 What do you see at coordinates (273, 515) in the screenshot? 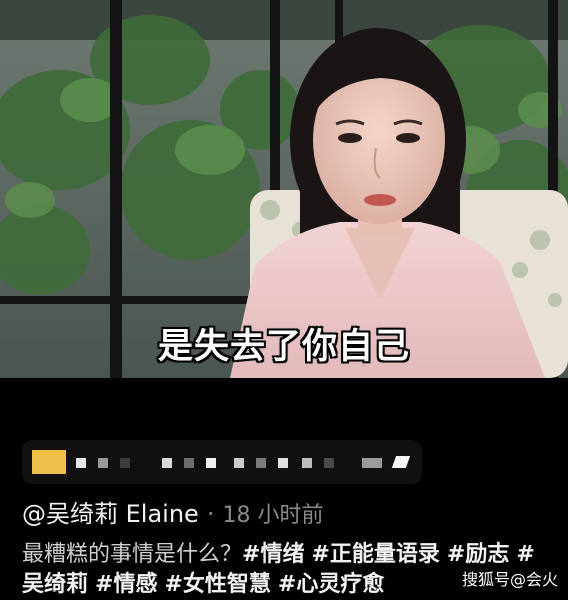
I see `post-time: 18 小时前` at bounding box center [273, 515].